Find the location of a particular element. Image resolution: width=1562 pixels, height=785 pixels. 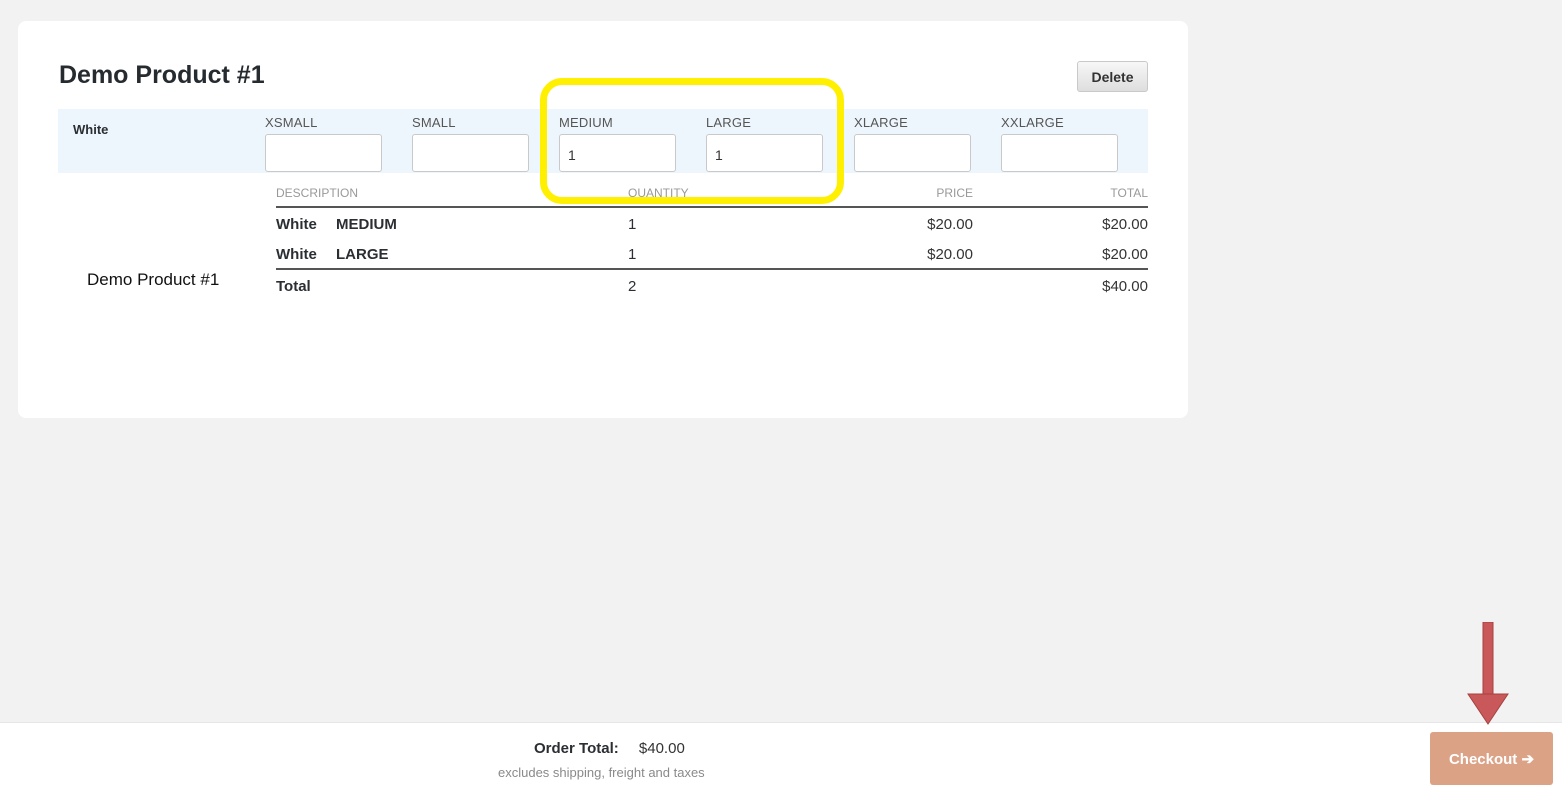

order-total-value: $40.00 is located at coordinates (661, 748).